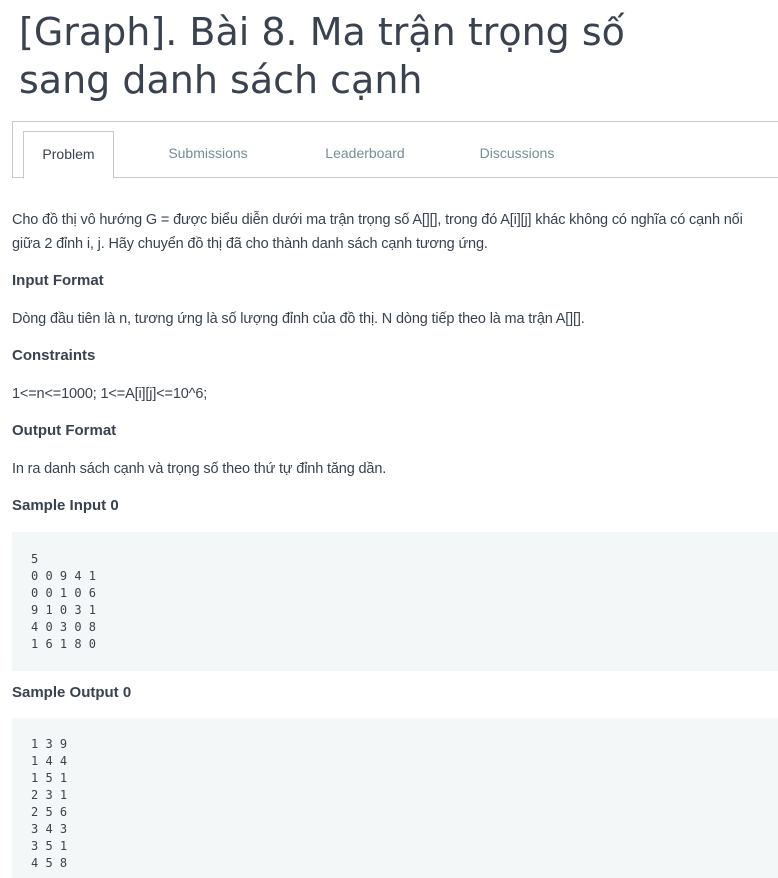 Image resolution: width=778 pixels, height=878 pixels. Describe the element at coordinates (110, 394) in the screenshot. I see `constraints-text: 1<=n<=1000; 1<=A[i][j]<=10^6;` at that location.